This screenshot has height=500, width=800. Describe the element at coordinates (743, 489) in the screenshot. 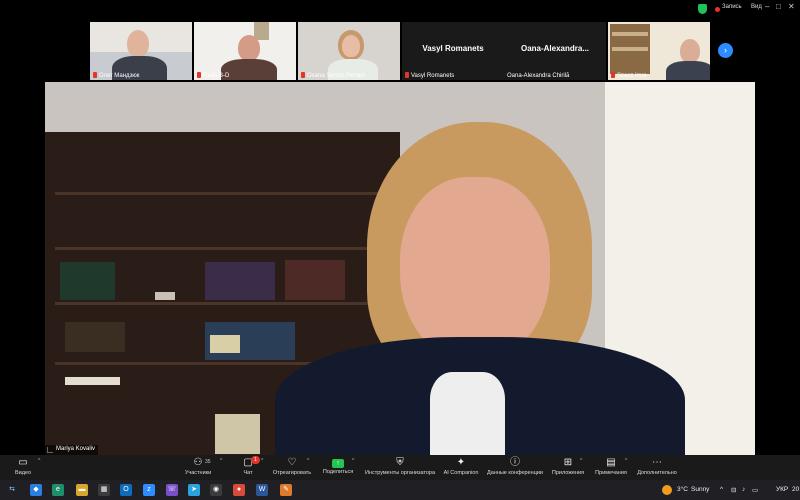

I see `volume-icon: ♪` at that location.